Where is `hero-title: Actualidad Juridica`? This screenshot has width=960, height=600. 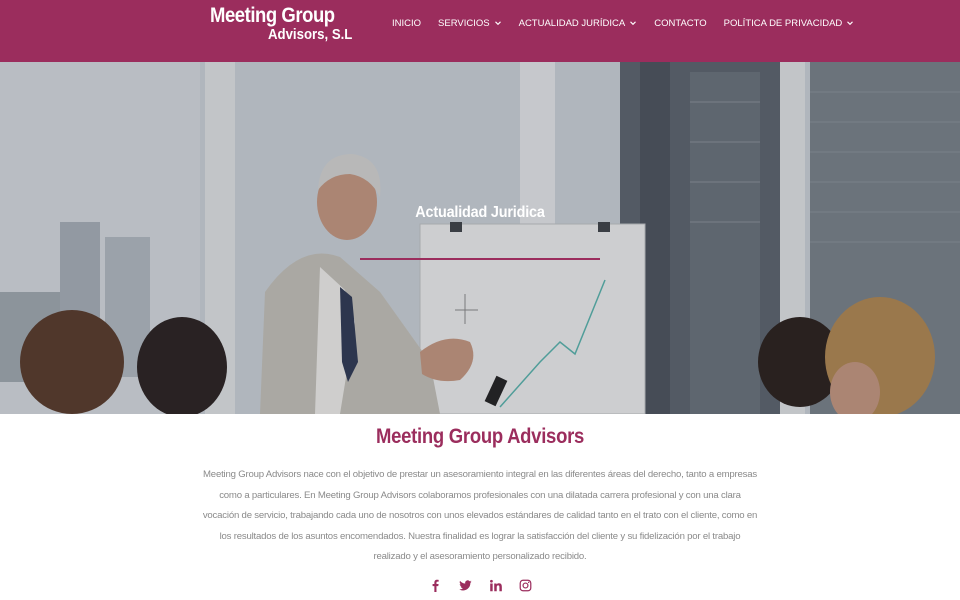
hero-title: Actualidad Juridica is located at coordinates (480, 212).